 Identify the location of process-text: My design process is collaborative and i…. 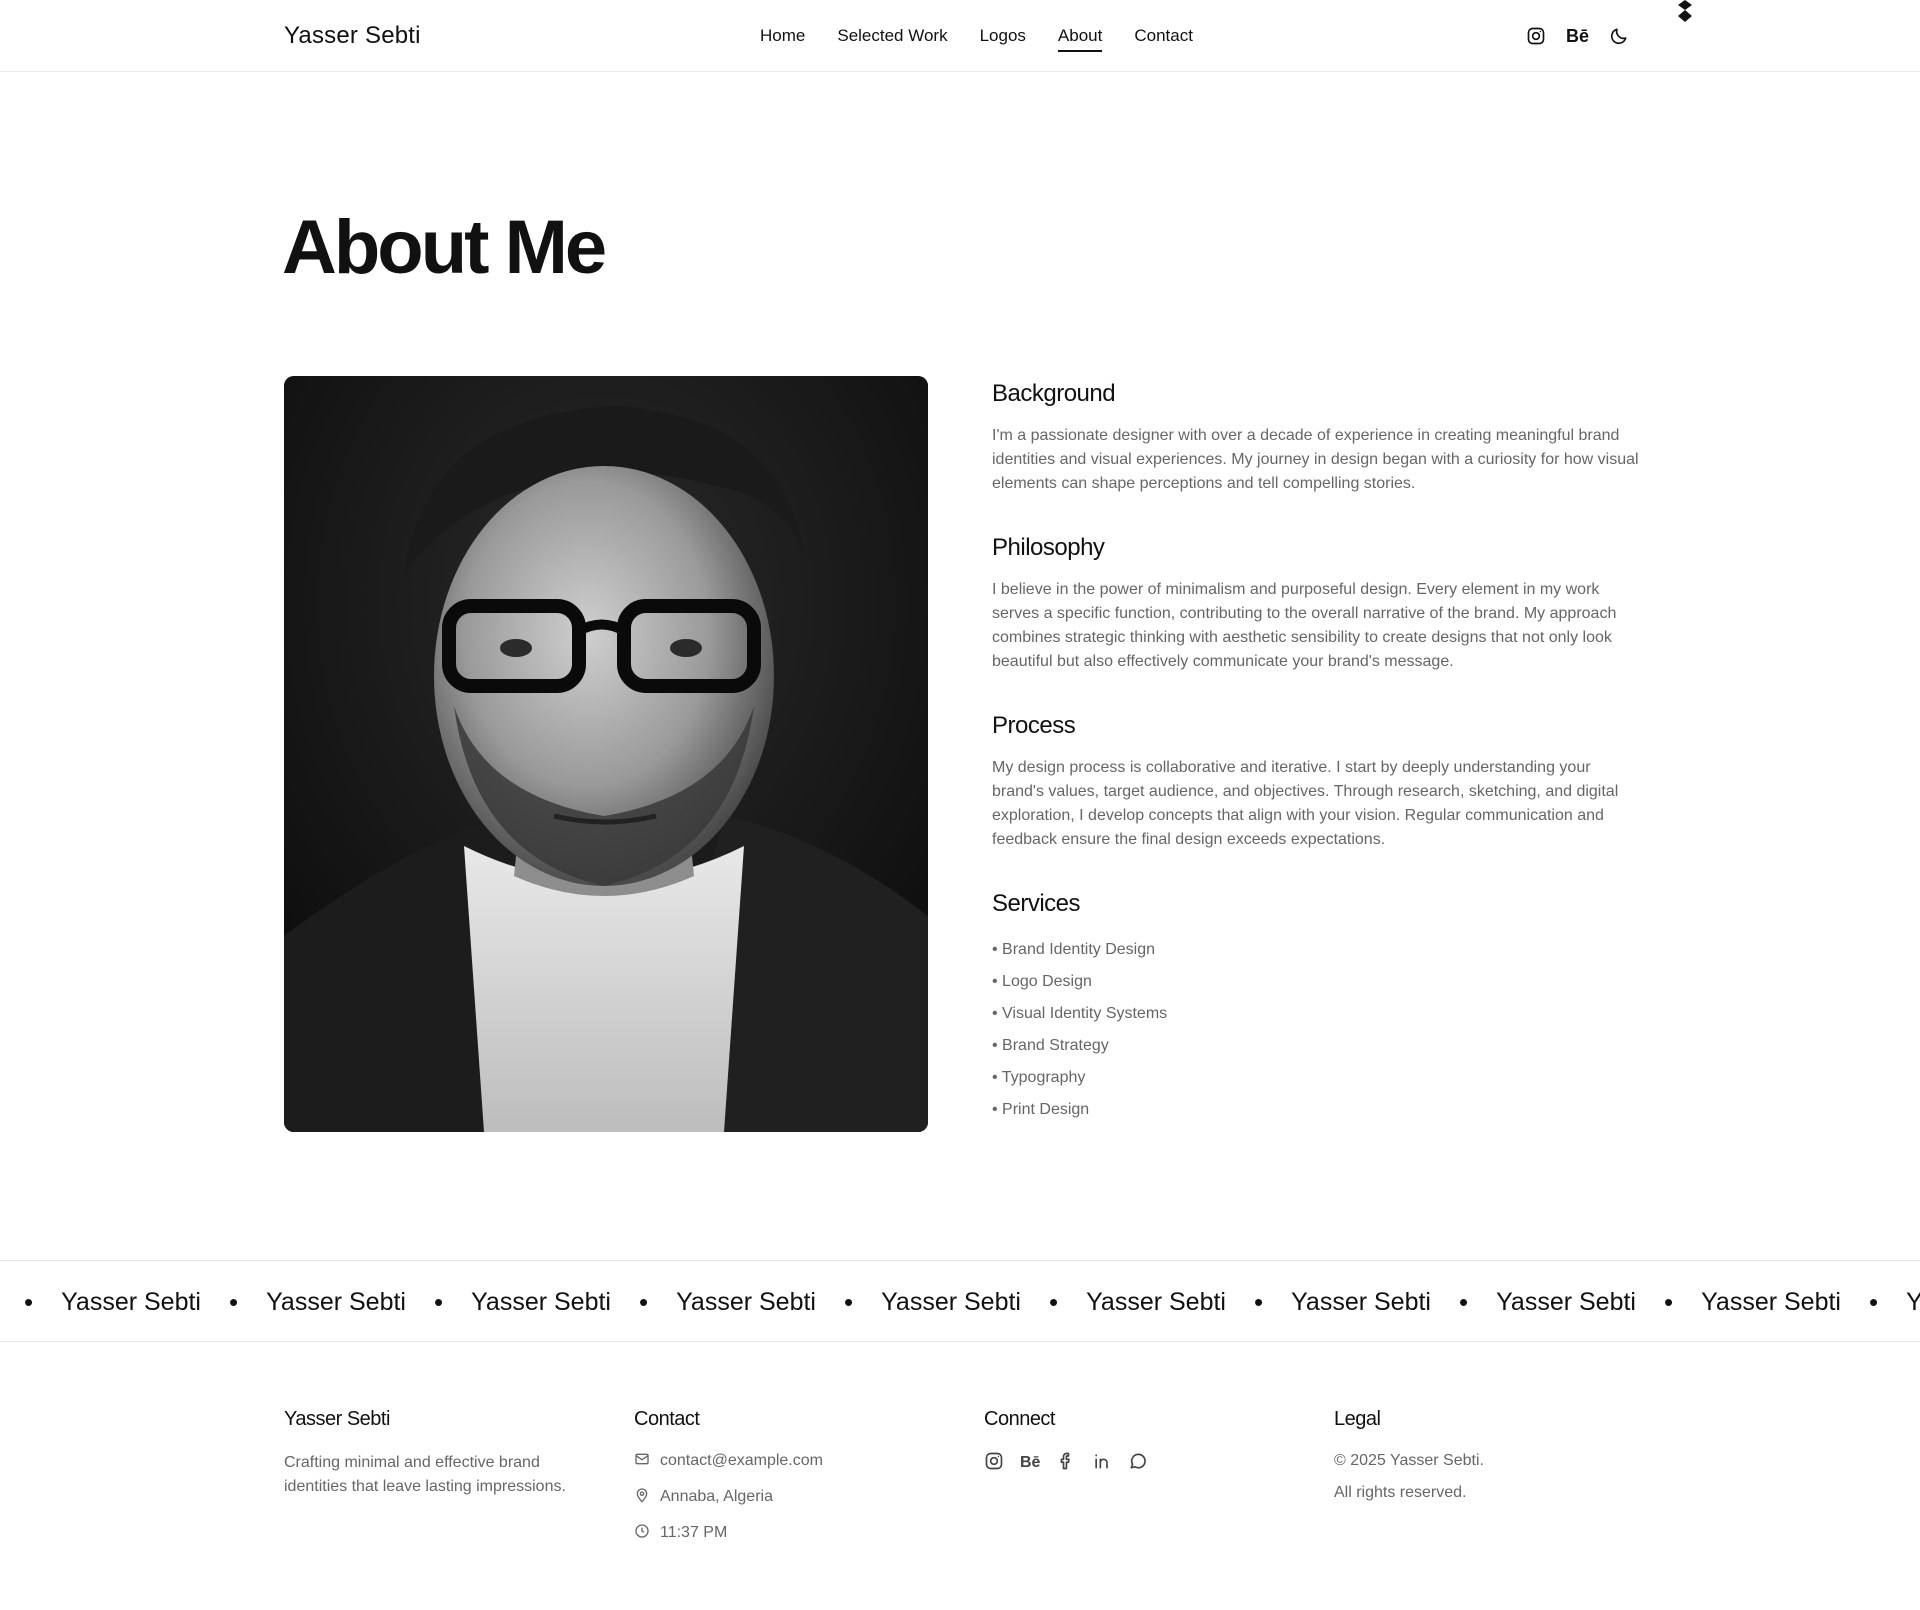
(1305, 803).